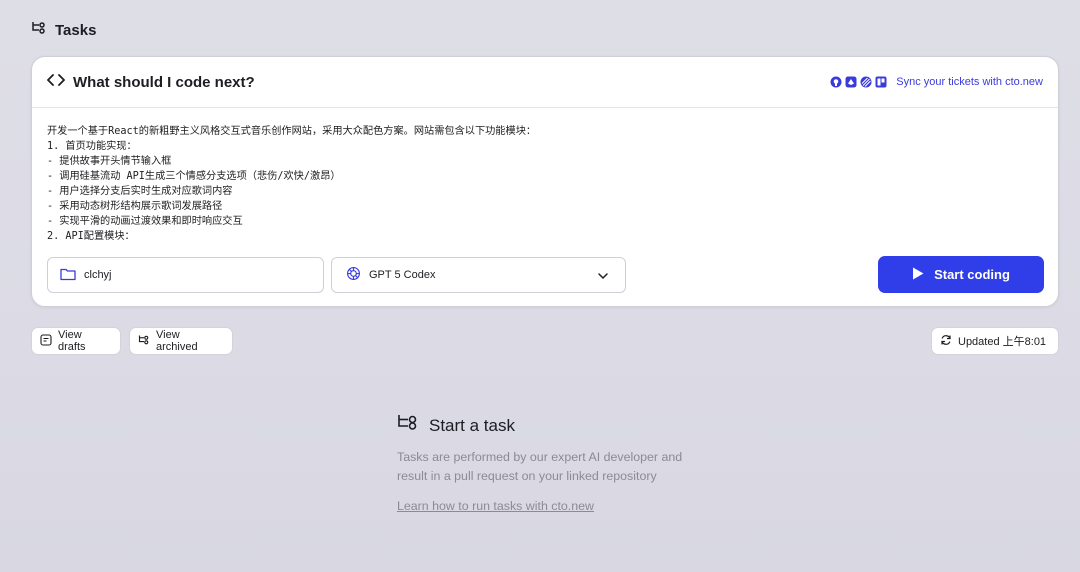 The image size is (1080, 572). Describe the element at coordinates (836, 82) in the screenshot. I see `github-icon` at that location.